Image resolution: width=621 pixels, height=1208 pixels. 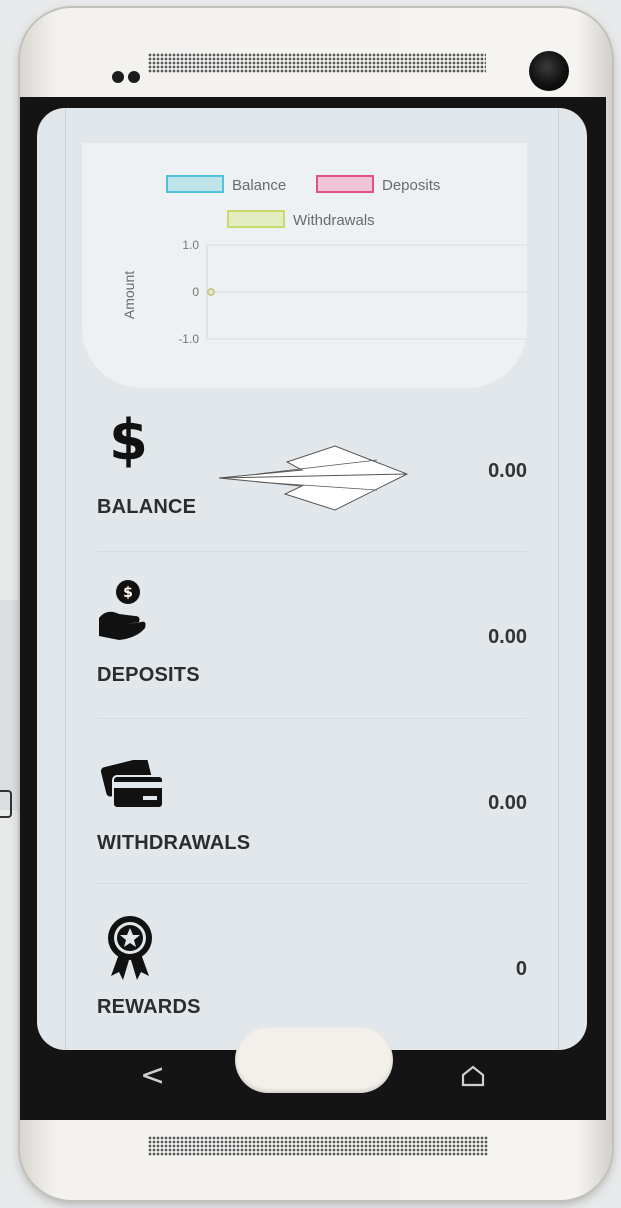 I want to click on y-tick-label: -1.0, so click(x=188, y=339).